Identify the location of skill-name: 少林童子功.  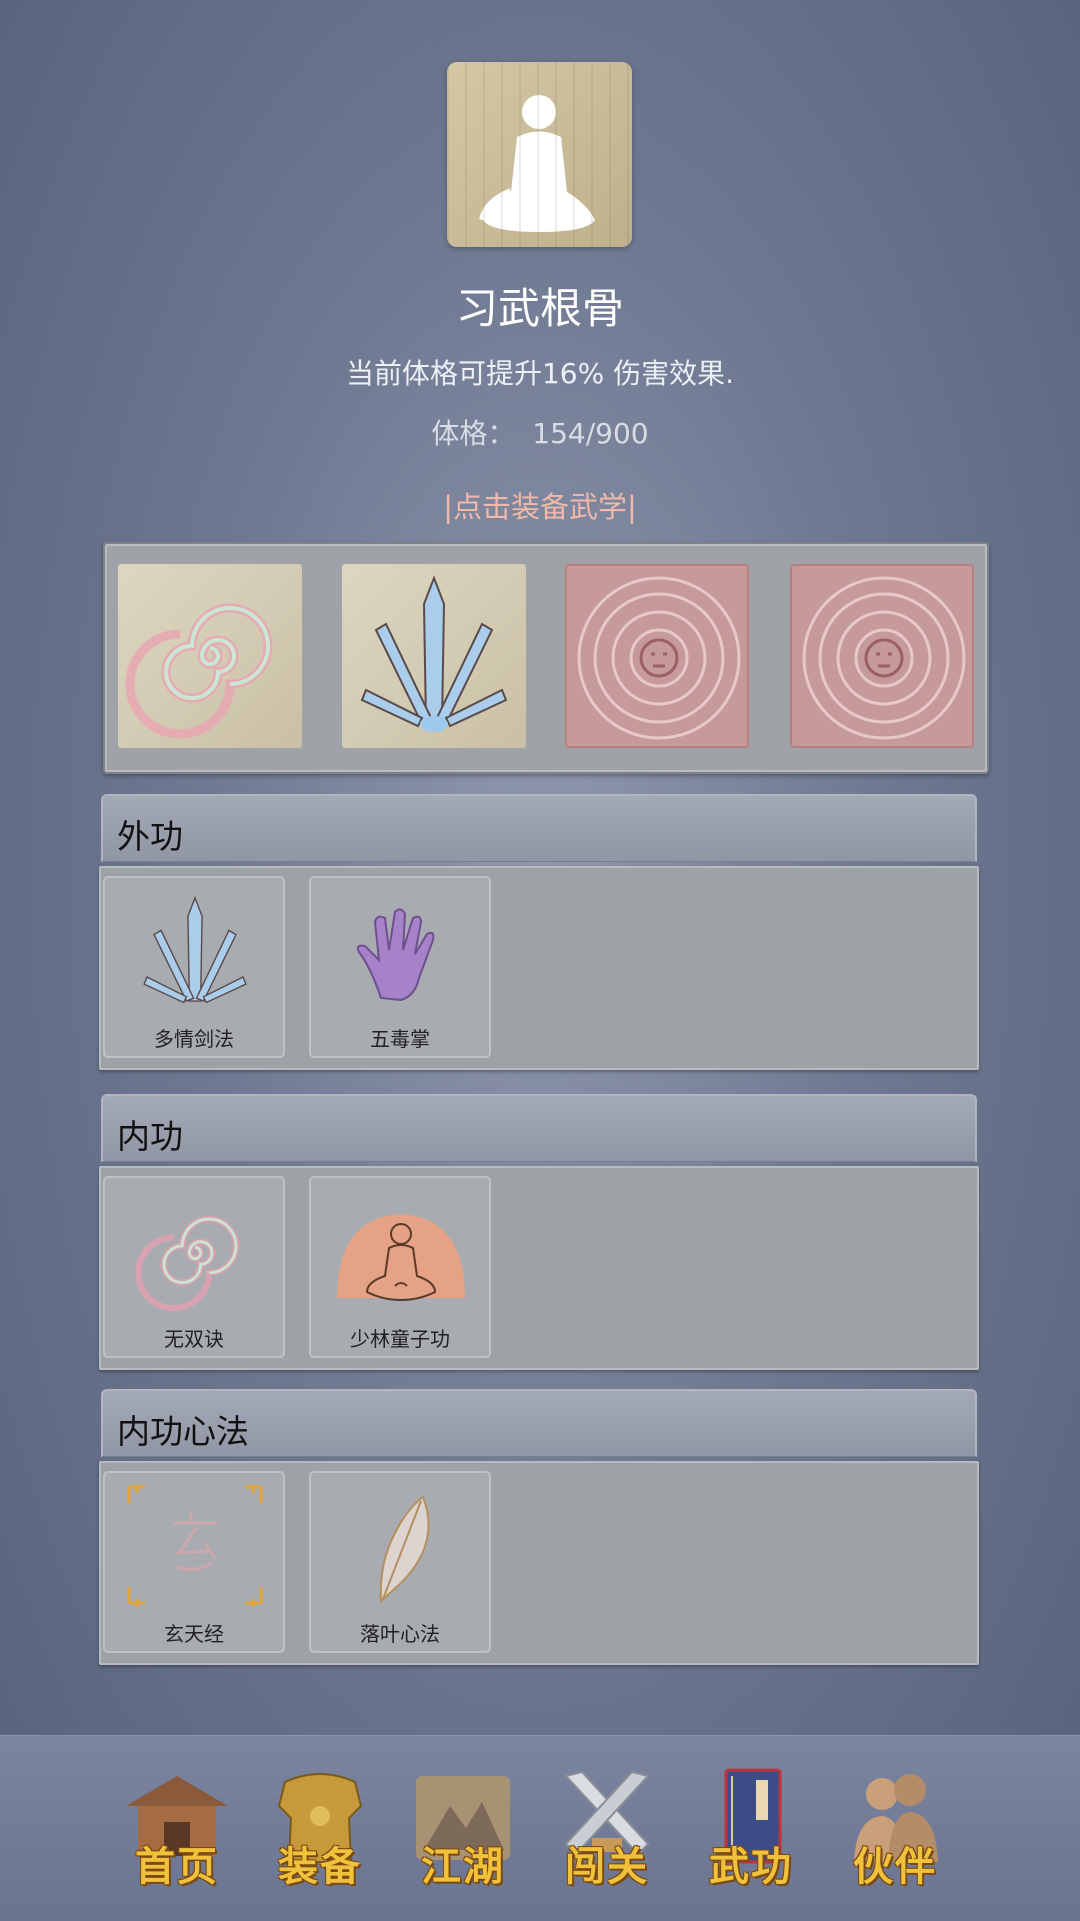
(400, 1339).